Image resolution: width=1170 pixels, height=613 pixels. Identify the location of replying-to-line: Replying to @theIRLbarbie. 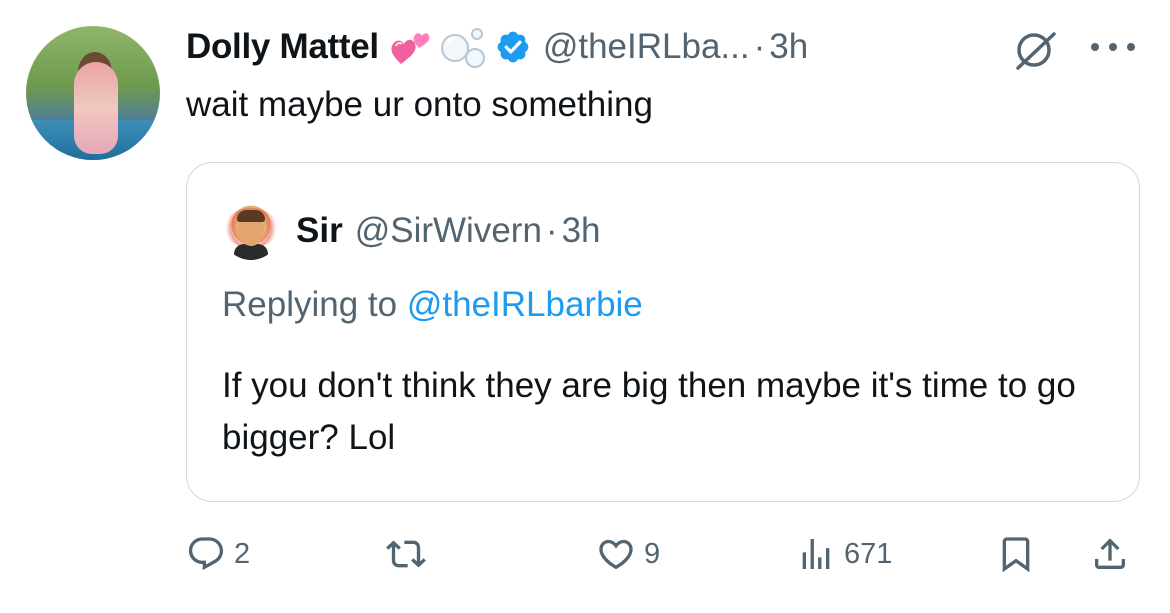
(432, 305).